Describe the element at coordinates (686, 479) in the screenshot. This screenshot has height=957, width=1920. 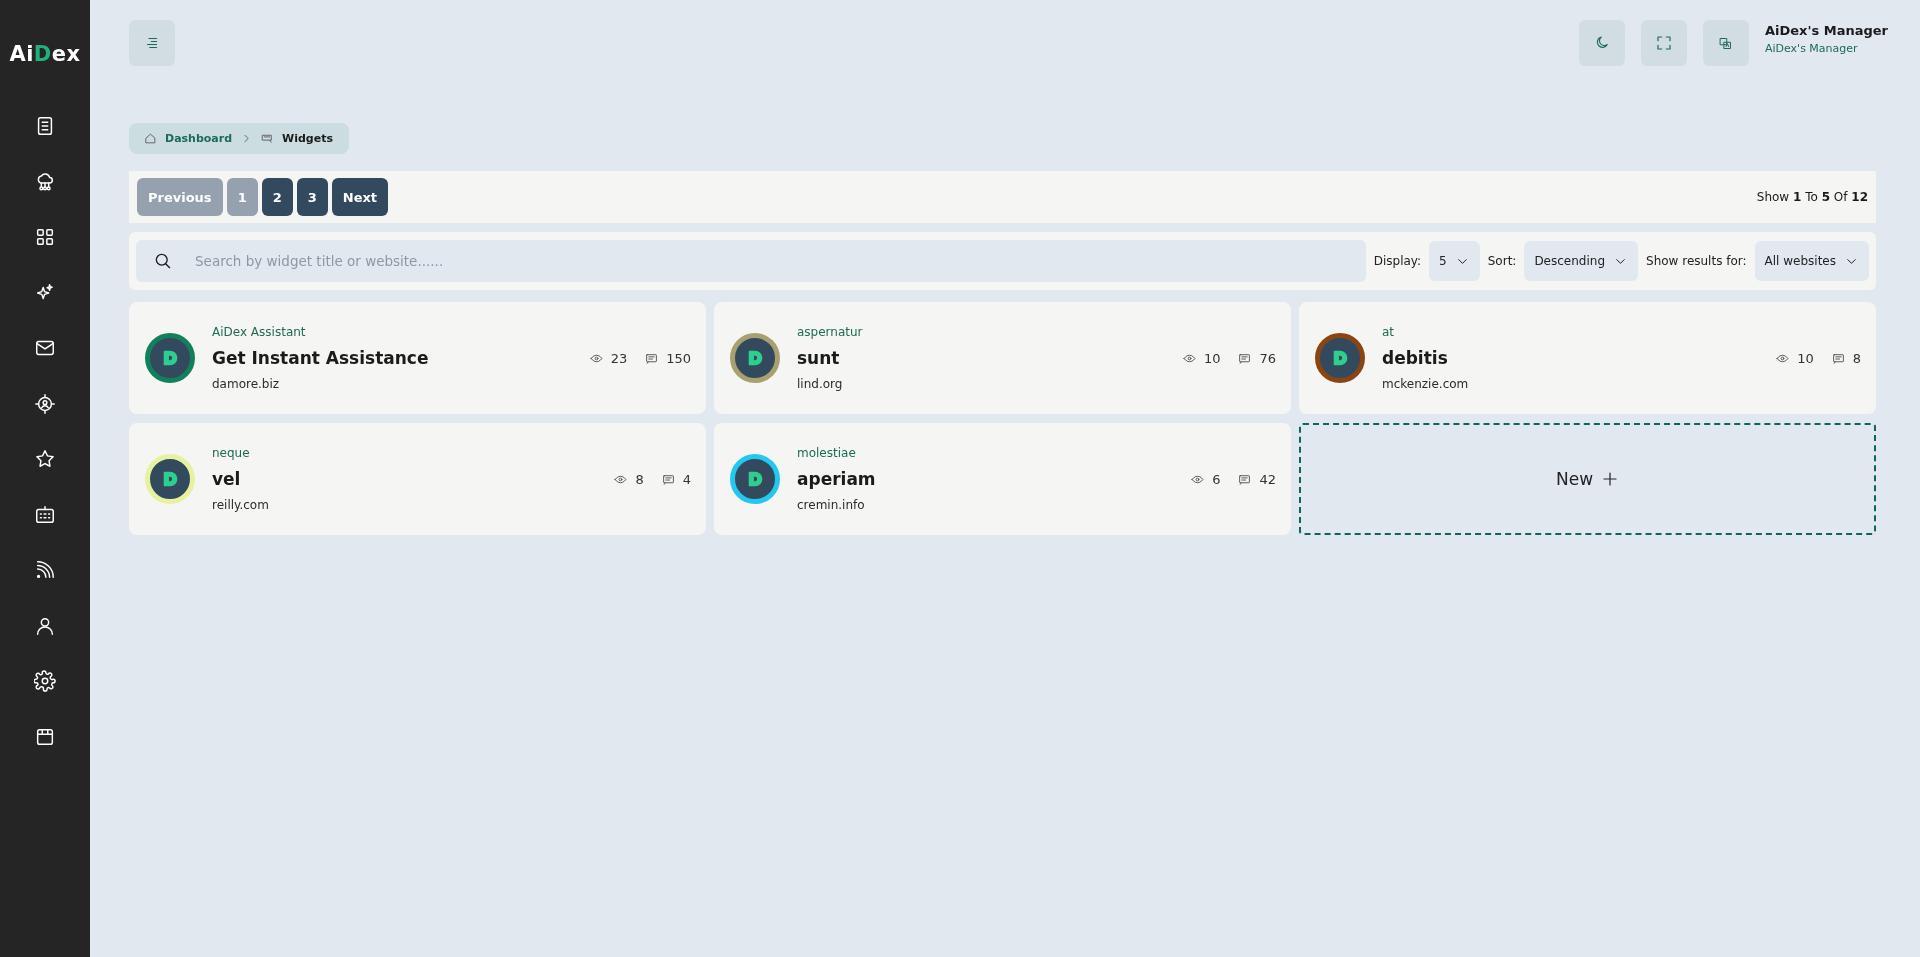
I see `comments-count: 4` at that location.